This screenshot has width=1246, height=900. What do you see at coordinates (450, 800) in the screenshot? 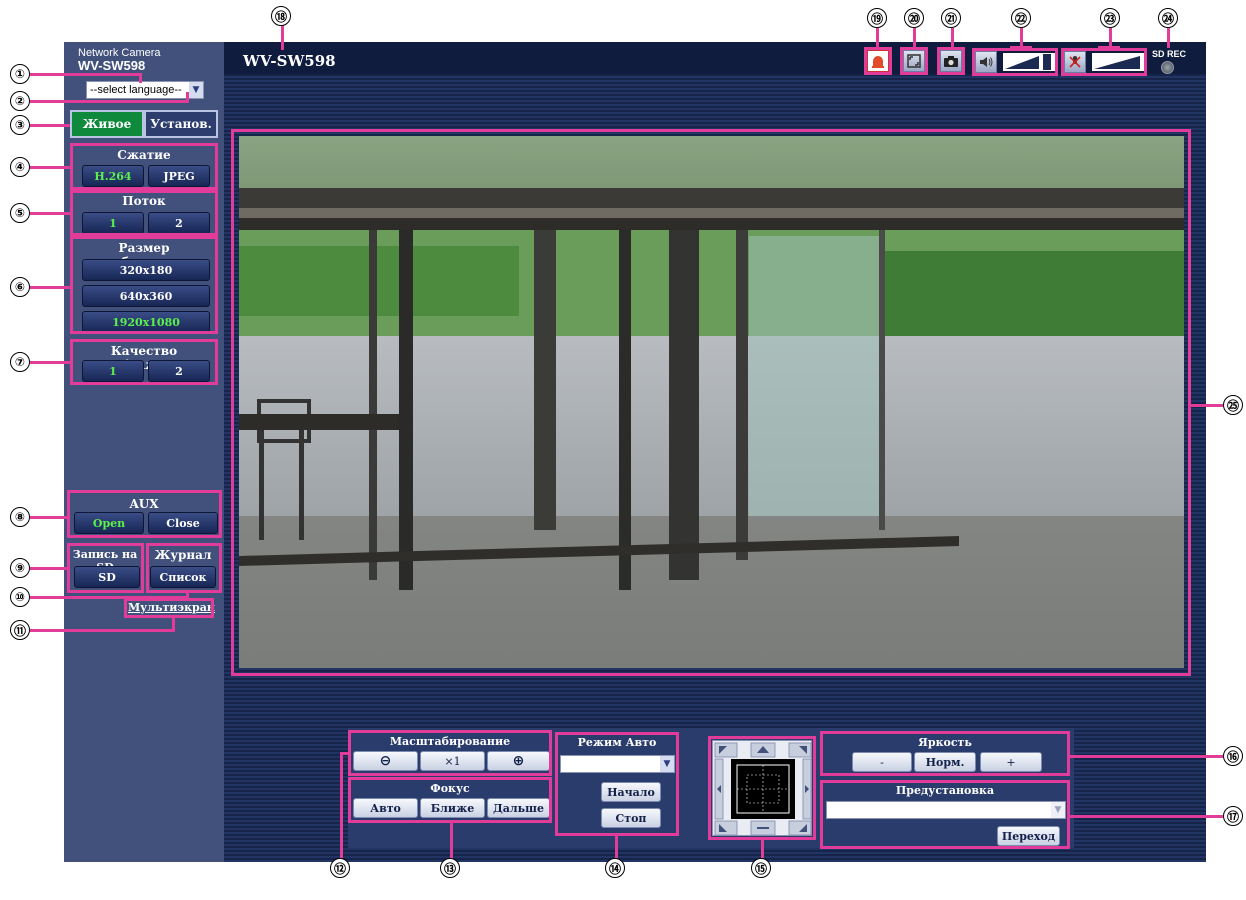
I see `highlight-focus` at bounding box center [450, 800].